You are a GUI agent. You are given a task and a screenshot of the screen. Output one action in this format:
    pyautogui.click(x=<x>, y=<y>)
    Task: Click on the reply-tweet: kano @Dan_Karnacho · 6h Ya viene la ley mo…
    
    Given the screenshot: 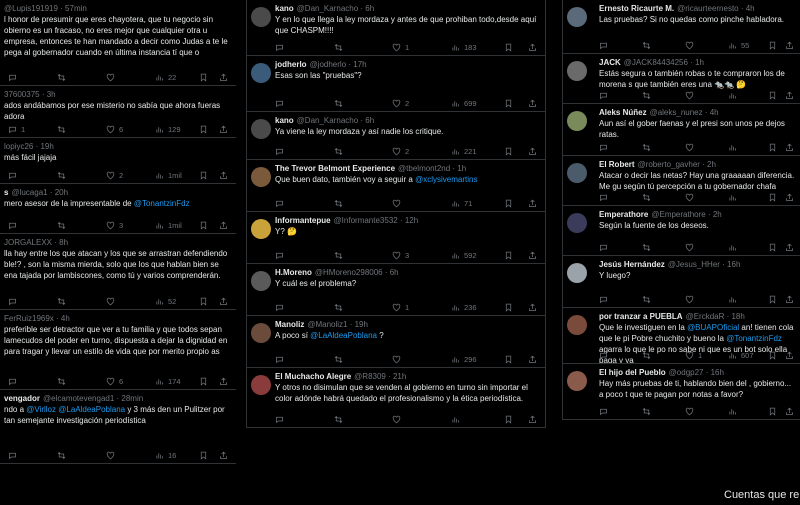 What is the action you would take?
    pyautogui.click(x=396, y=136)
    